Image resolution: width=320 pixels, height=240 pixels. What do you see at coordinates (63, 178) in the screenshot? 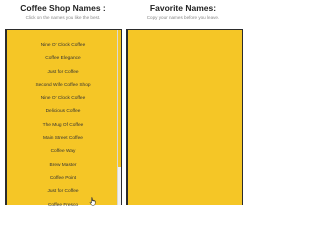
I see `name-list-item: Coffee Point` at bounding box center [63, 178].